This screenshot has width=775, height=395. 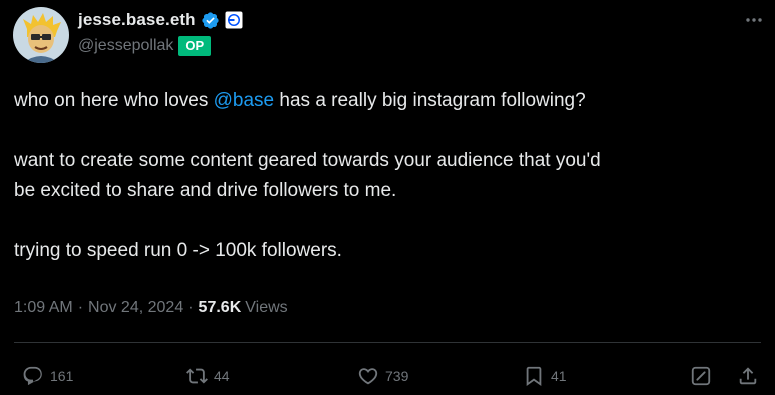 I want to click on bookmark-button: 41, so click(x=545, y=376).